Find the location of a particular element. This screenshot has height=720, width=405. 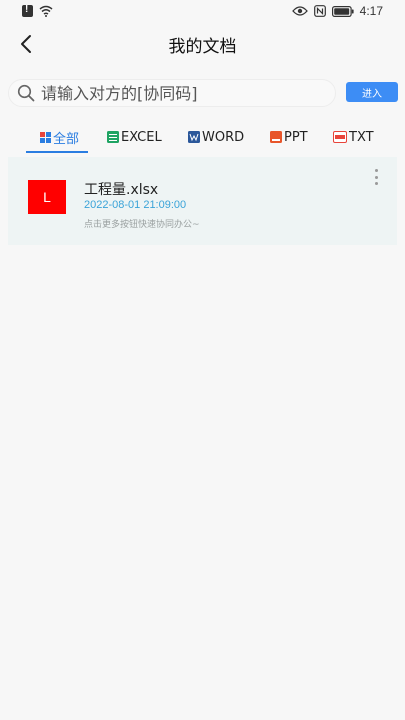

nfc-icon is located at coordinates (319, 11).